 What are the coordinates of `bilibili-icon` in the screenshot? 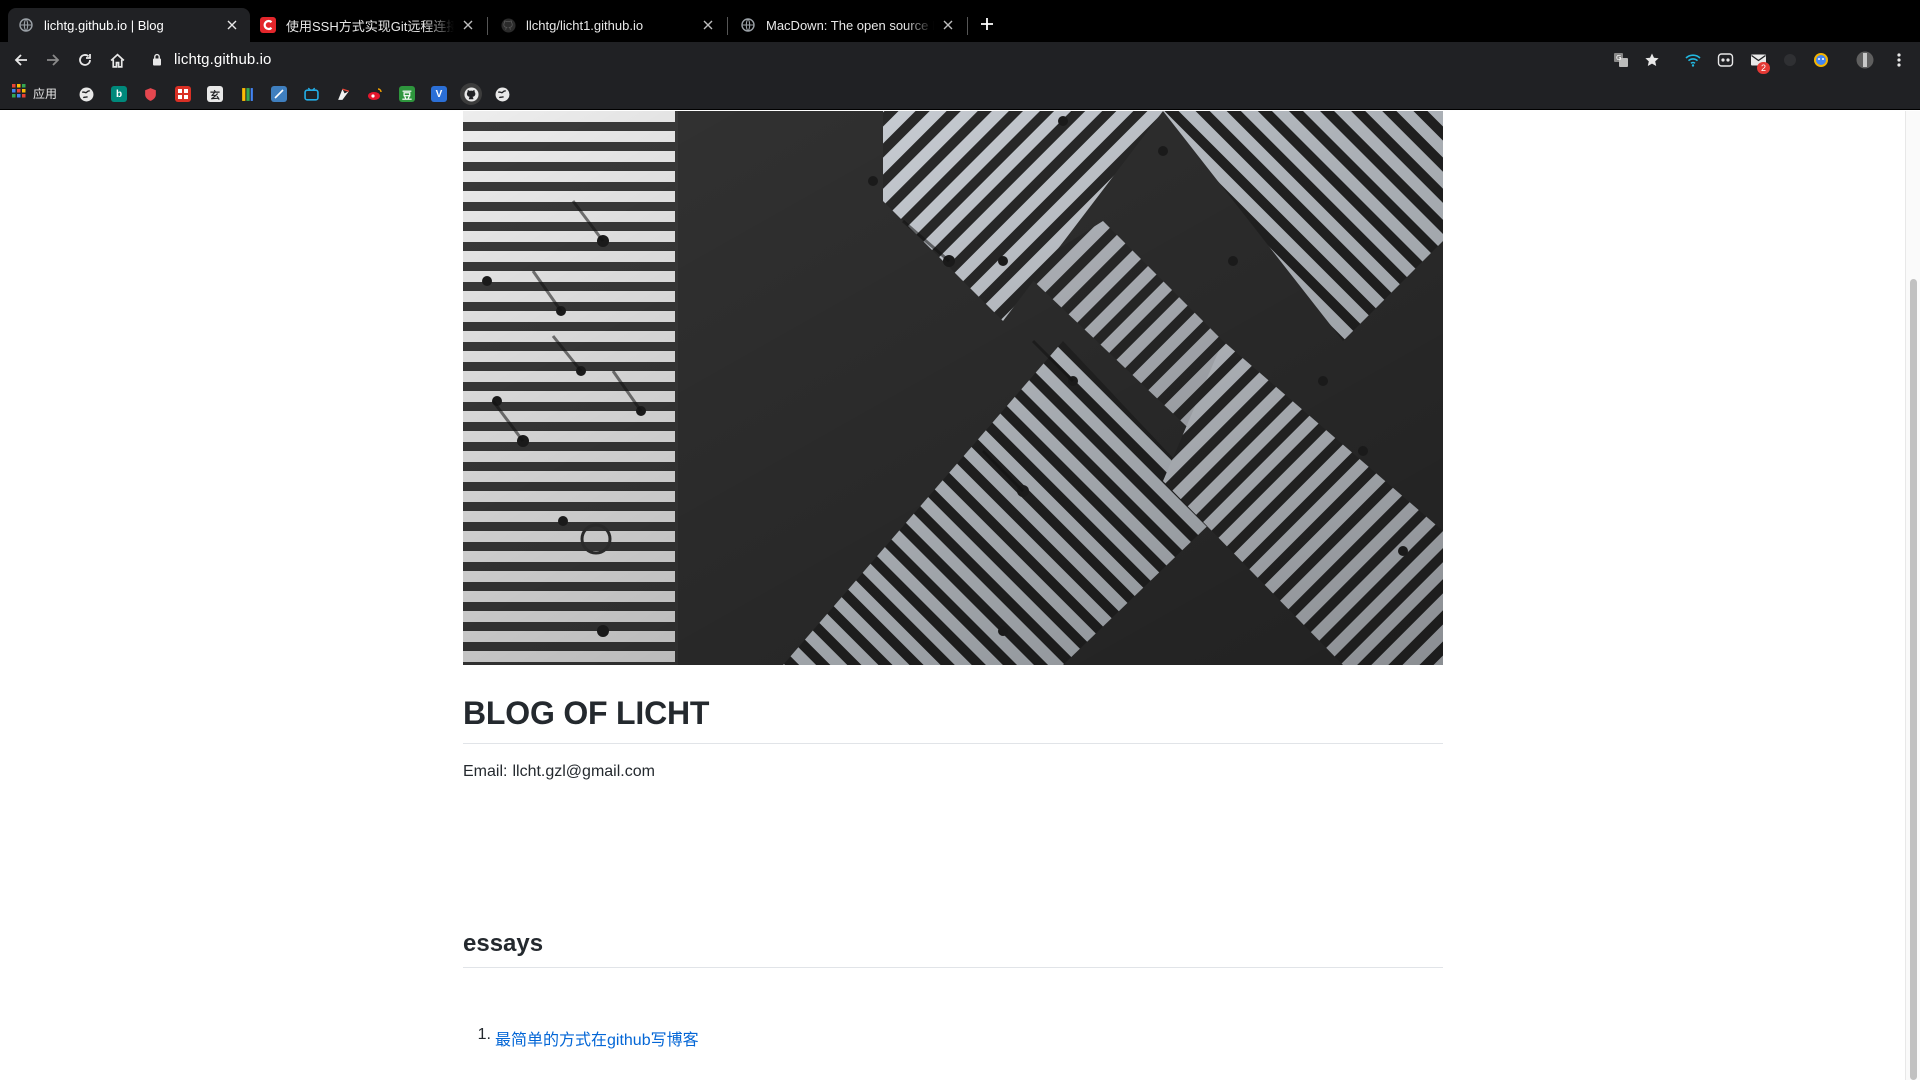 It's located at (311, 94).